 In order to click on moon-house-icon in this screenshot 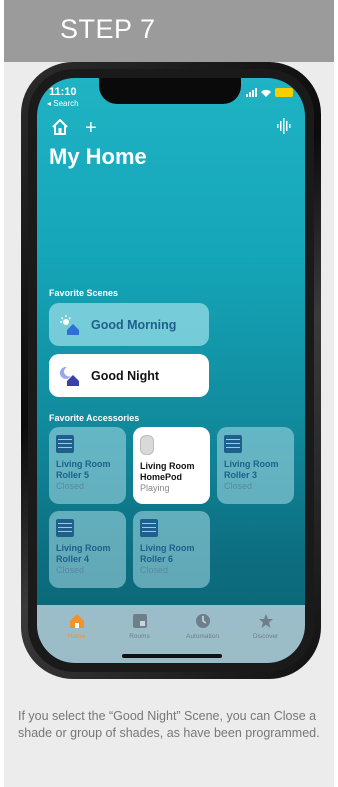, I will do `click(69, 376)`.